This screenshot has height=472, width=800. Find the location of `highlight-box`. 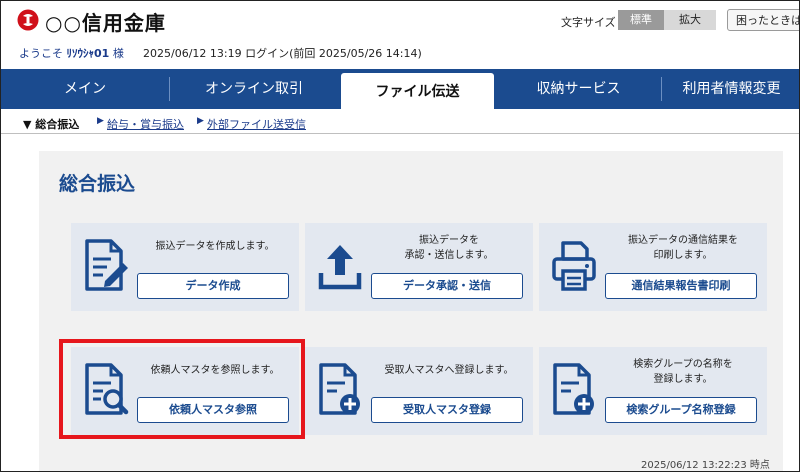

highlight-box is located at coordinates (182, 389).